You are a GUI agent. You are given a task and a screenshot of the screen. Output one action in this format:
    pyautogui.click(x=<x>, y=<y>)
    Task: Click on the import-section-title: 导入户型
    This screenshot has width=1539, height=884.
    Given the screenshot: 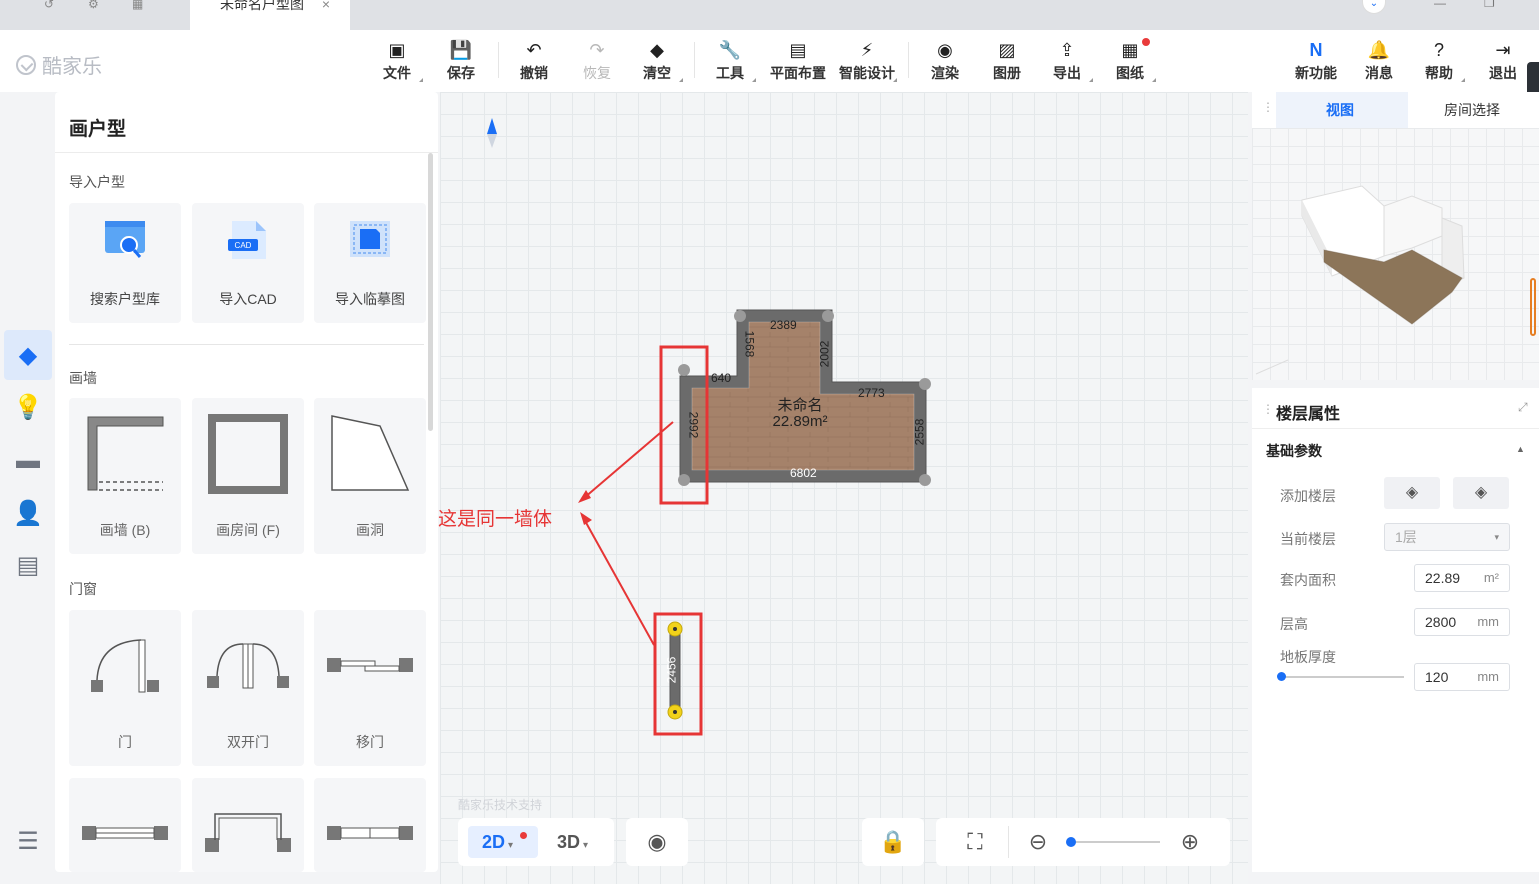 What is the action you would take?
    pyautogui.click(x=97, y=182)
    